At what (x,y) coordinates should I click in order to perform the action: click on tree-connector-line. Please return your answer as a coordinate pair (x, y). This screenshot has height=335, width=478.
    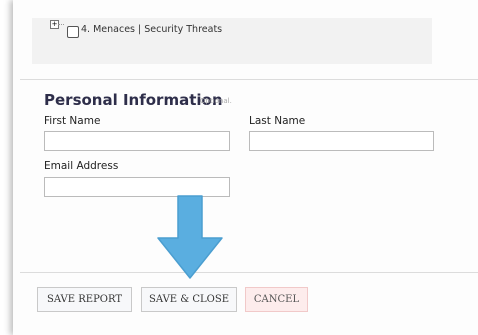
    Looking at the image, I should click on (61, 24).